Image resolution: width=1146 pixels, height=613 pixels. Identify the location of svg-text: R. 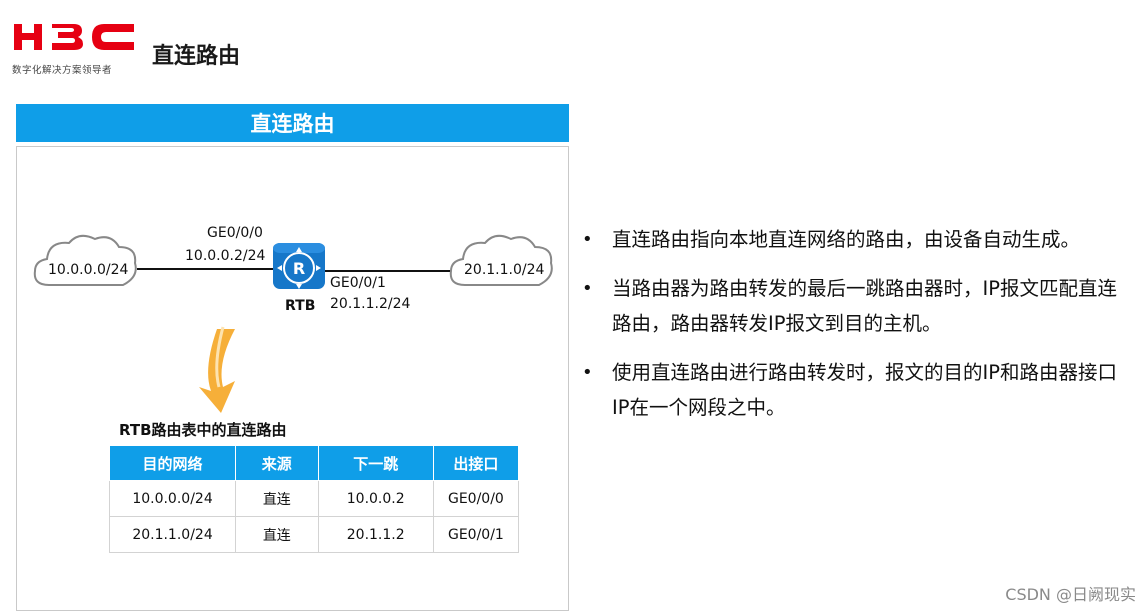
(299, 268).